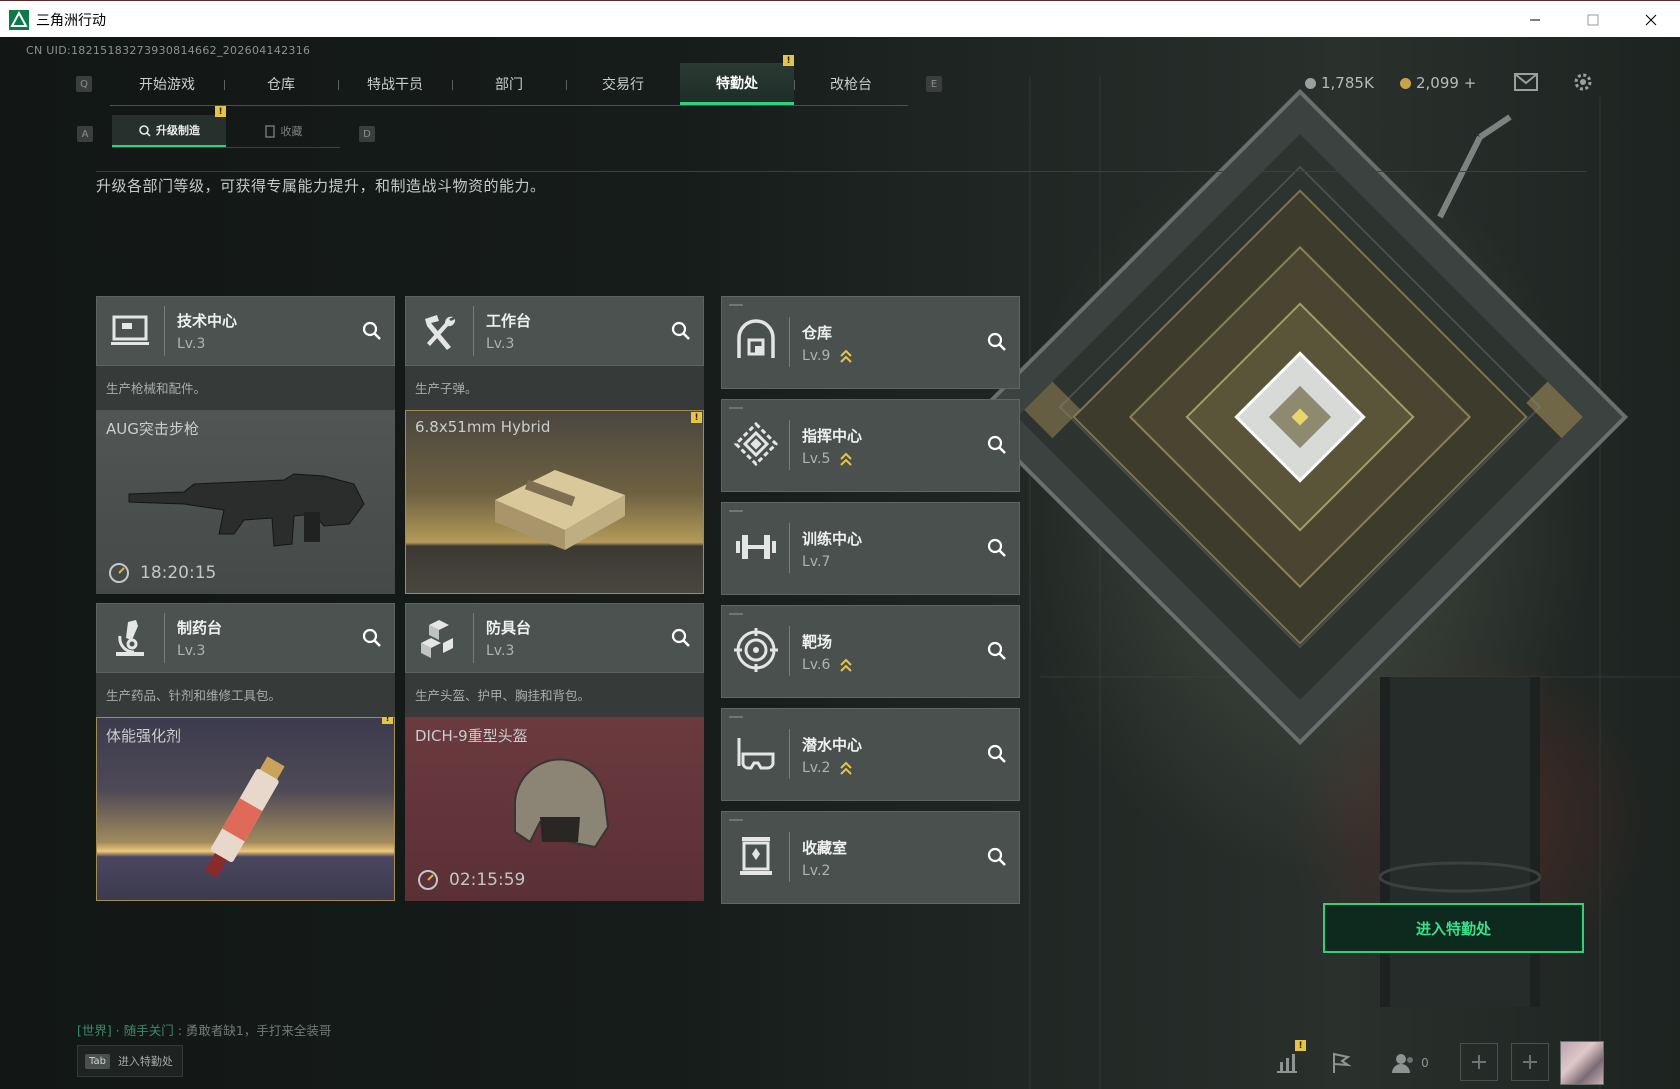 Image resolution: width=1680 pixels, height=1089 pixels. Describe the element at coordinates (870, 651) in the screenshot. I see `facility-card-shooting-range: 靶场 Lv.6` at that location.